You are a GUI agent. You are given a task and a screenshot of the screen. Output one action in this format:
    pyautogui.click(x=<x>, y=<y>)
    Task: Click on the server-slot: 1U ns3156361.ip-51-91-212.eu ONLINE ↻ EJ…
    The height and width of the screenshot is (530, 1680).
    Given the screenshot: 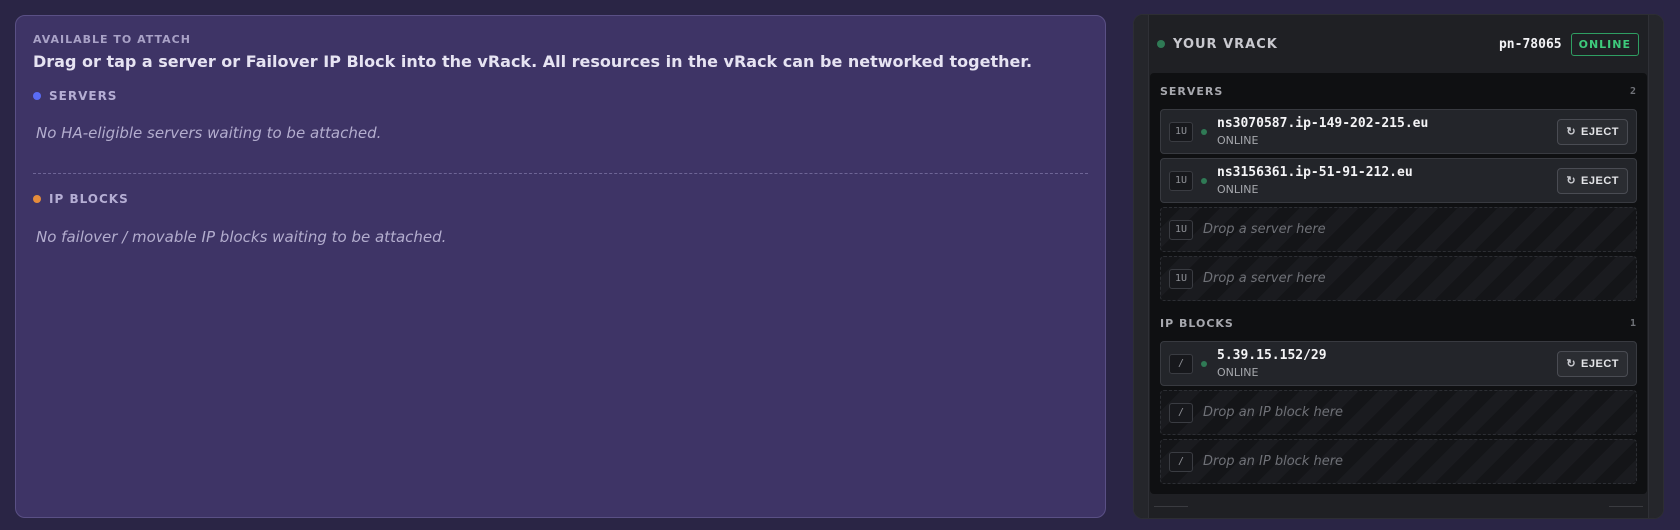 What is the action you would take?
    pyautogui.click(x=1398, y=180)
    